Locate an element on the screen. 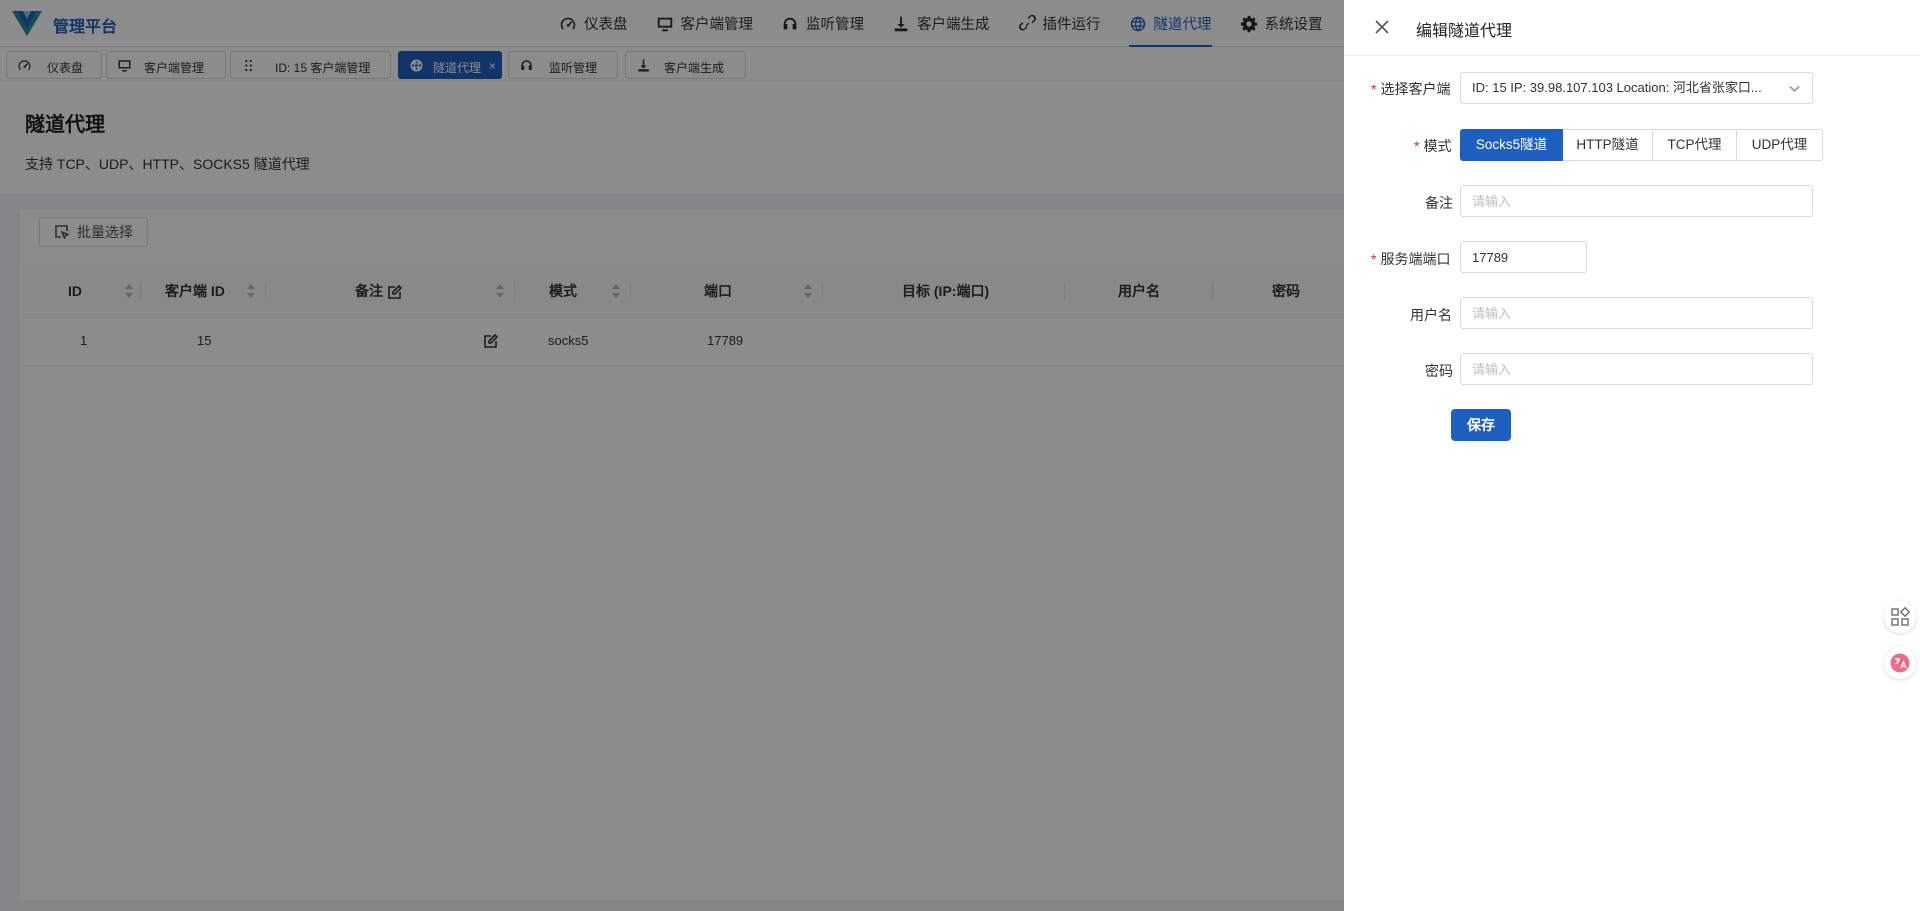 The image size is (1920, 911). grid-icon is located at coordinates (1900, 616).